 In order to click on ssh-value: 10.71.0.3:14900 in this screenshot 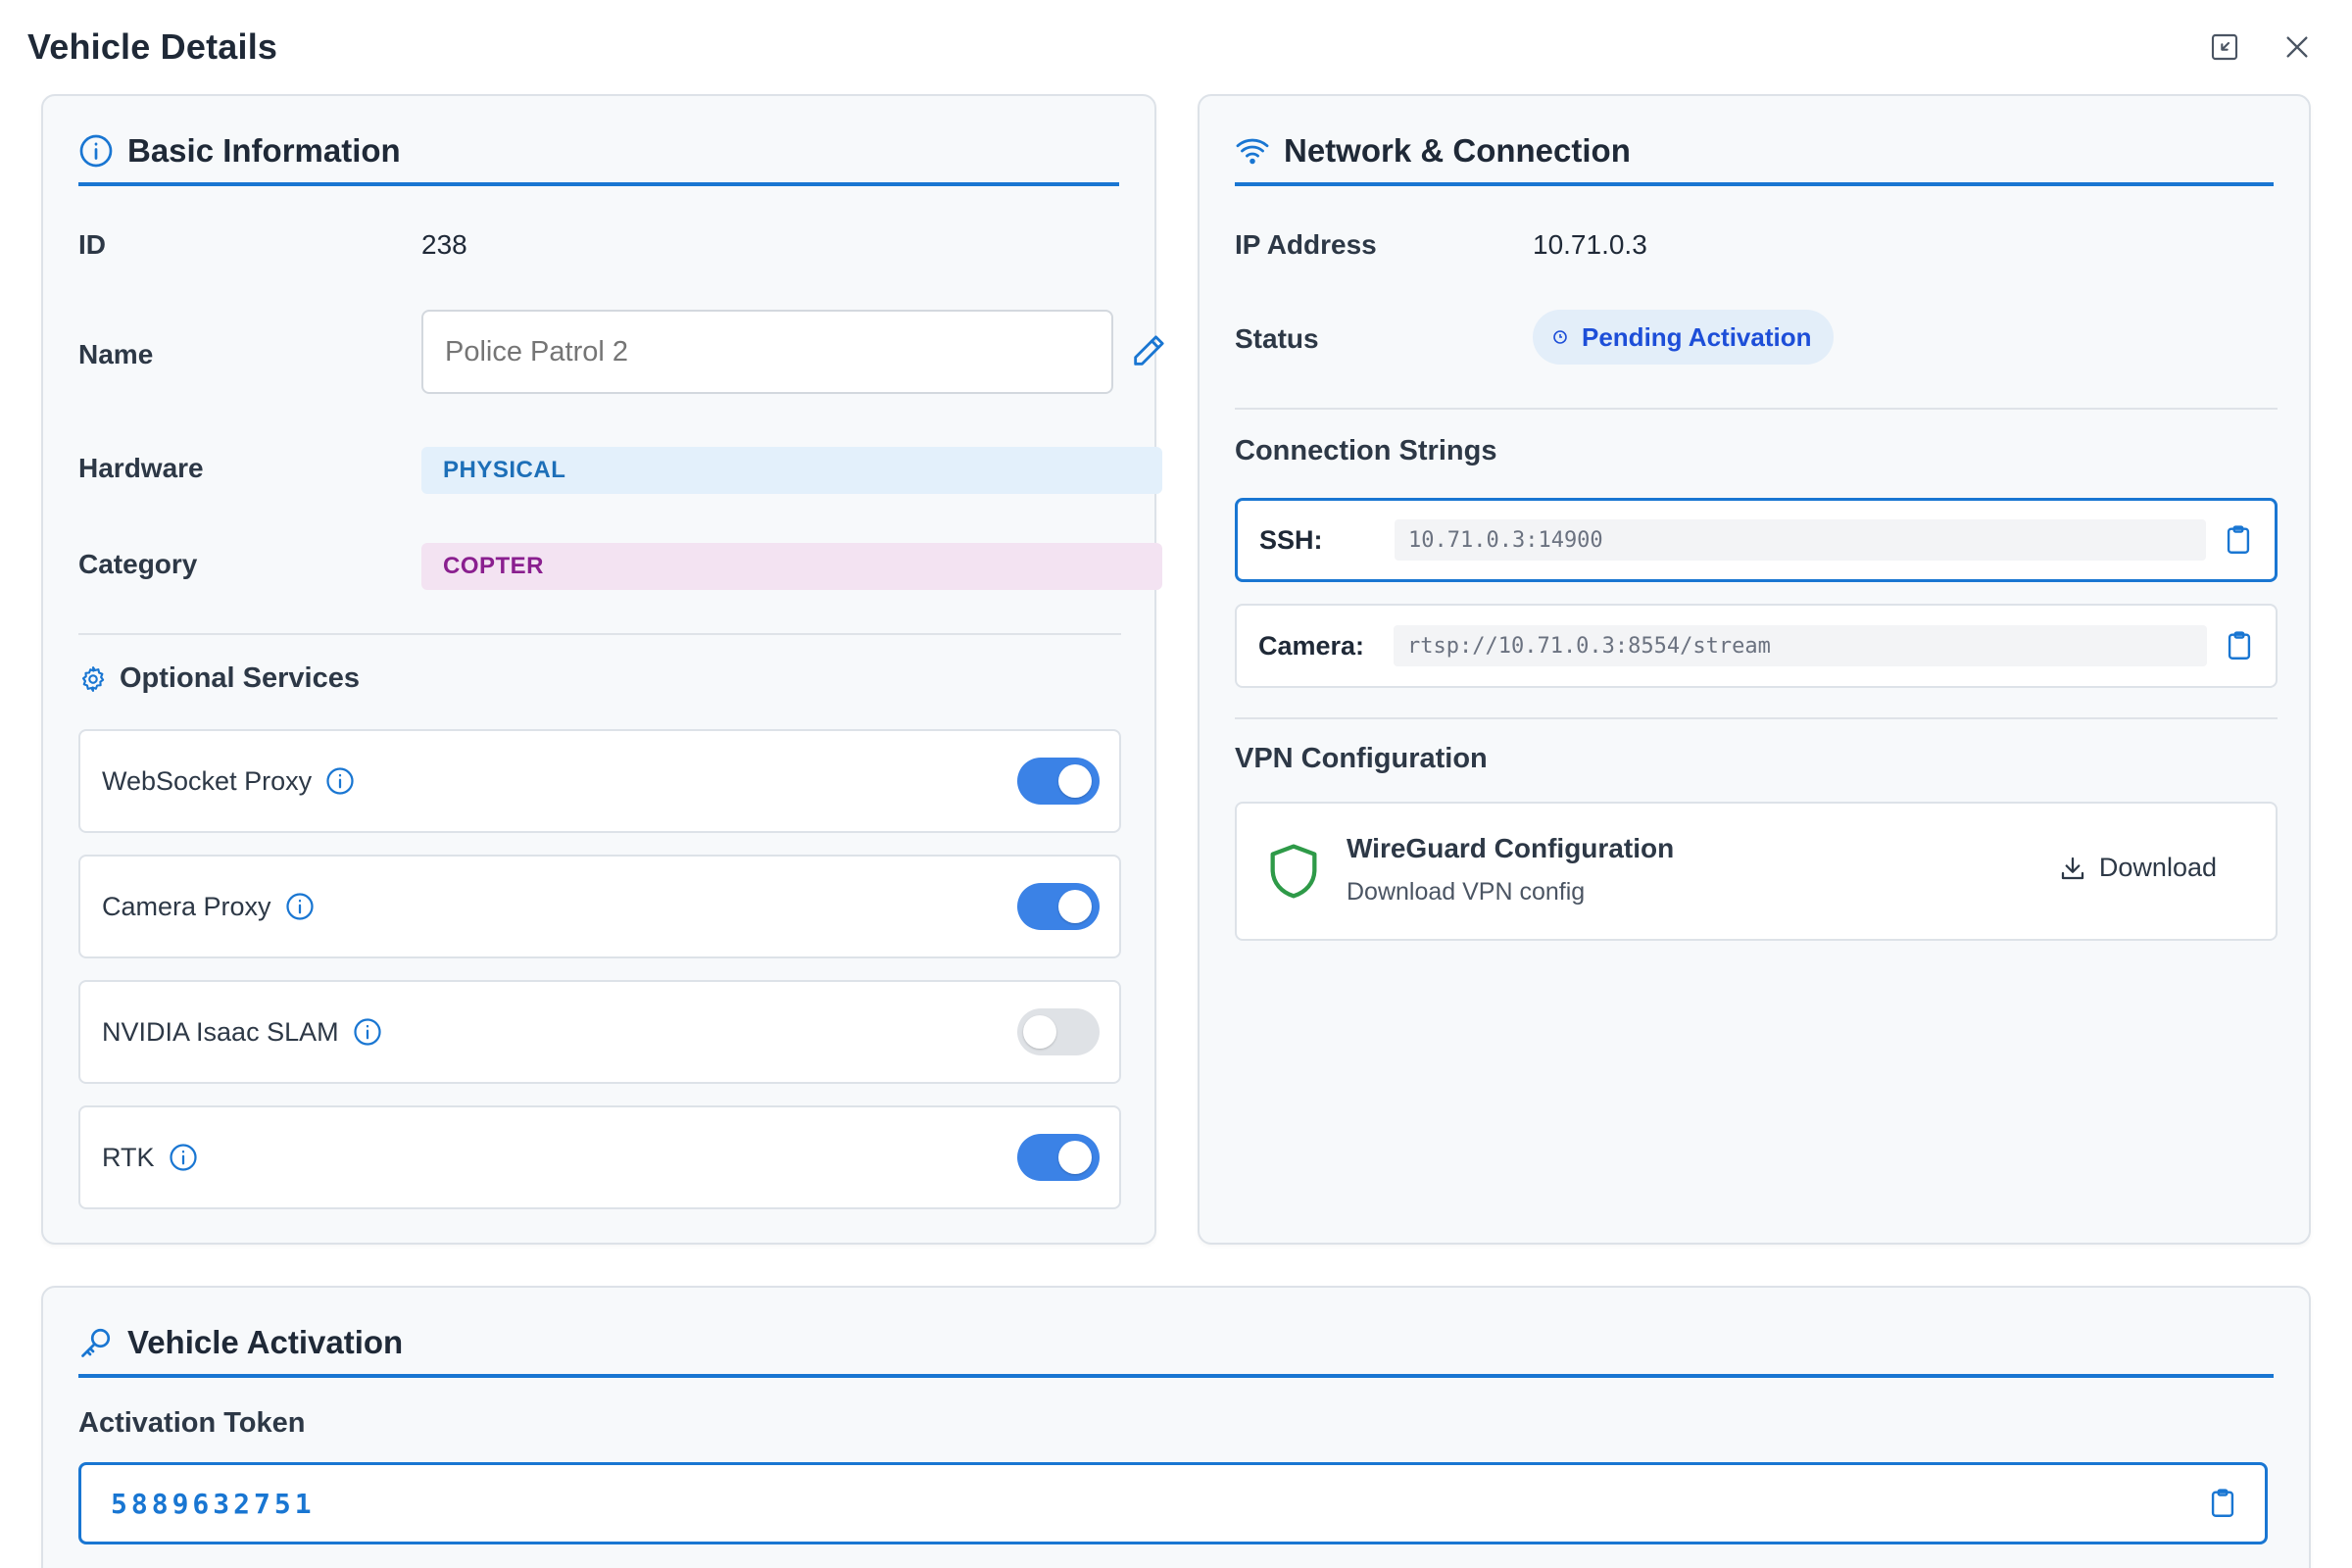, I will do `click(1800, 540)`.